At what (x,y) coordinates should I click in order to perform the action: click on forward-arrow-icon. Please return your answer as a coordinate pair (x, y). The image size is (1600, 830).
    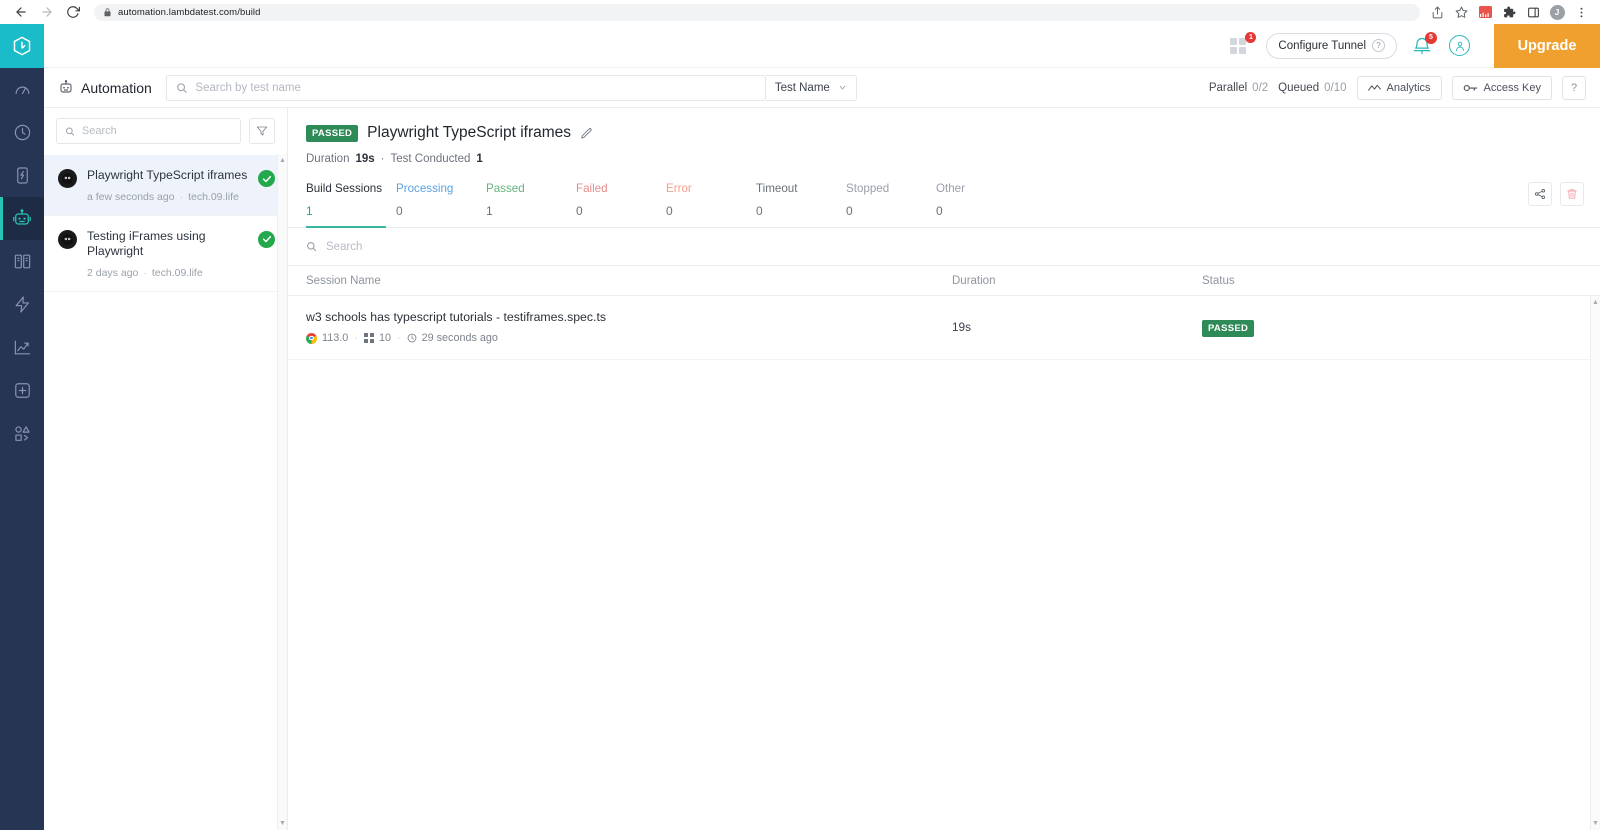
    Looking at the image, I should click on (47, 12).